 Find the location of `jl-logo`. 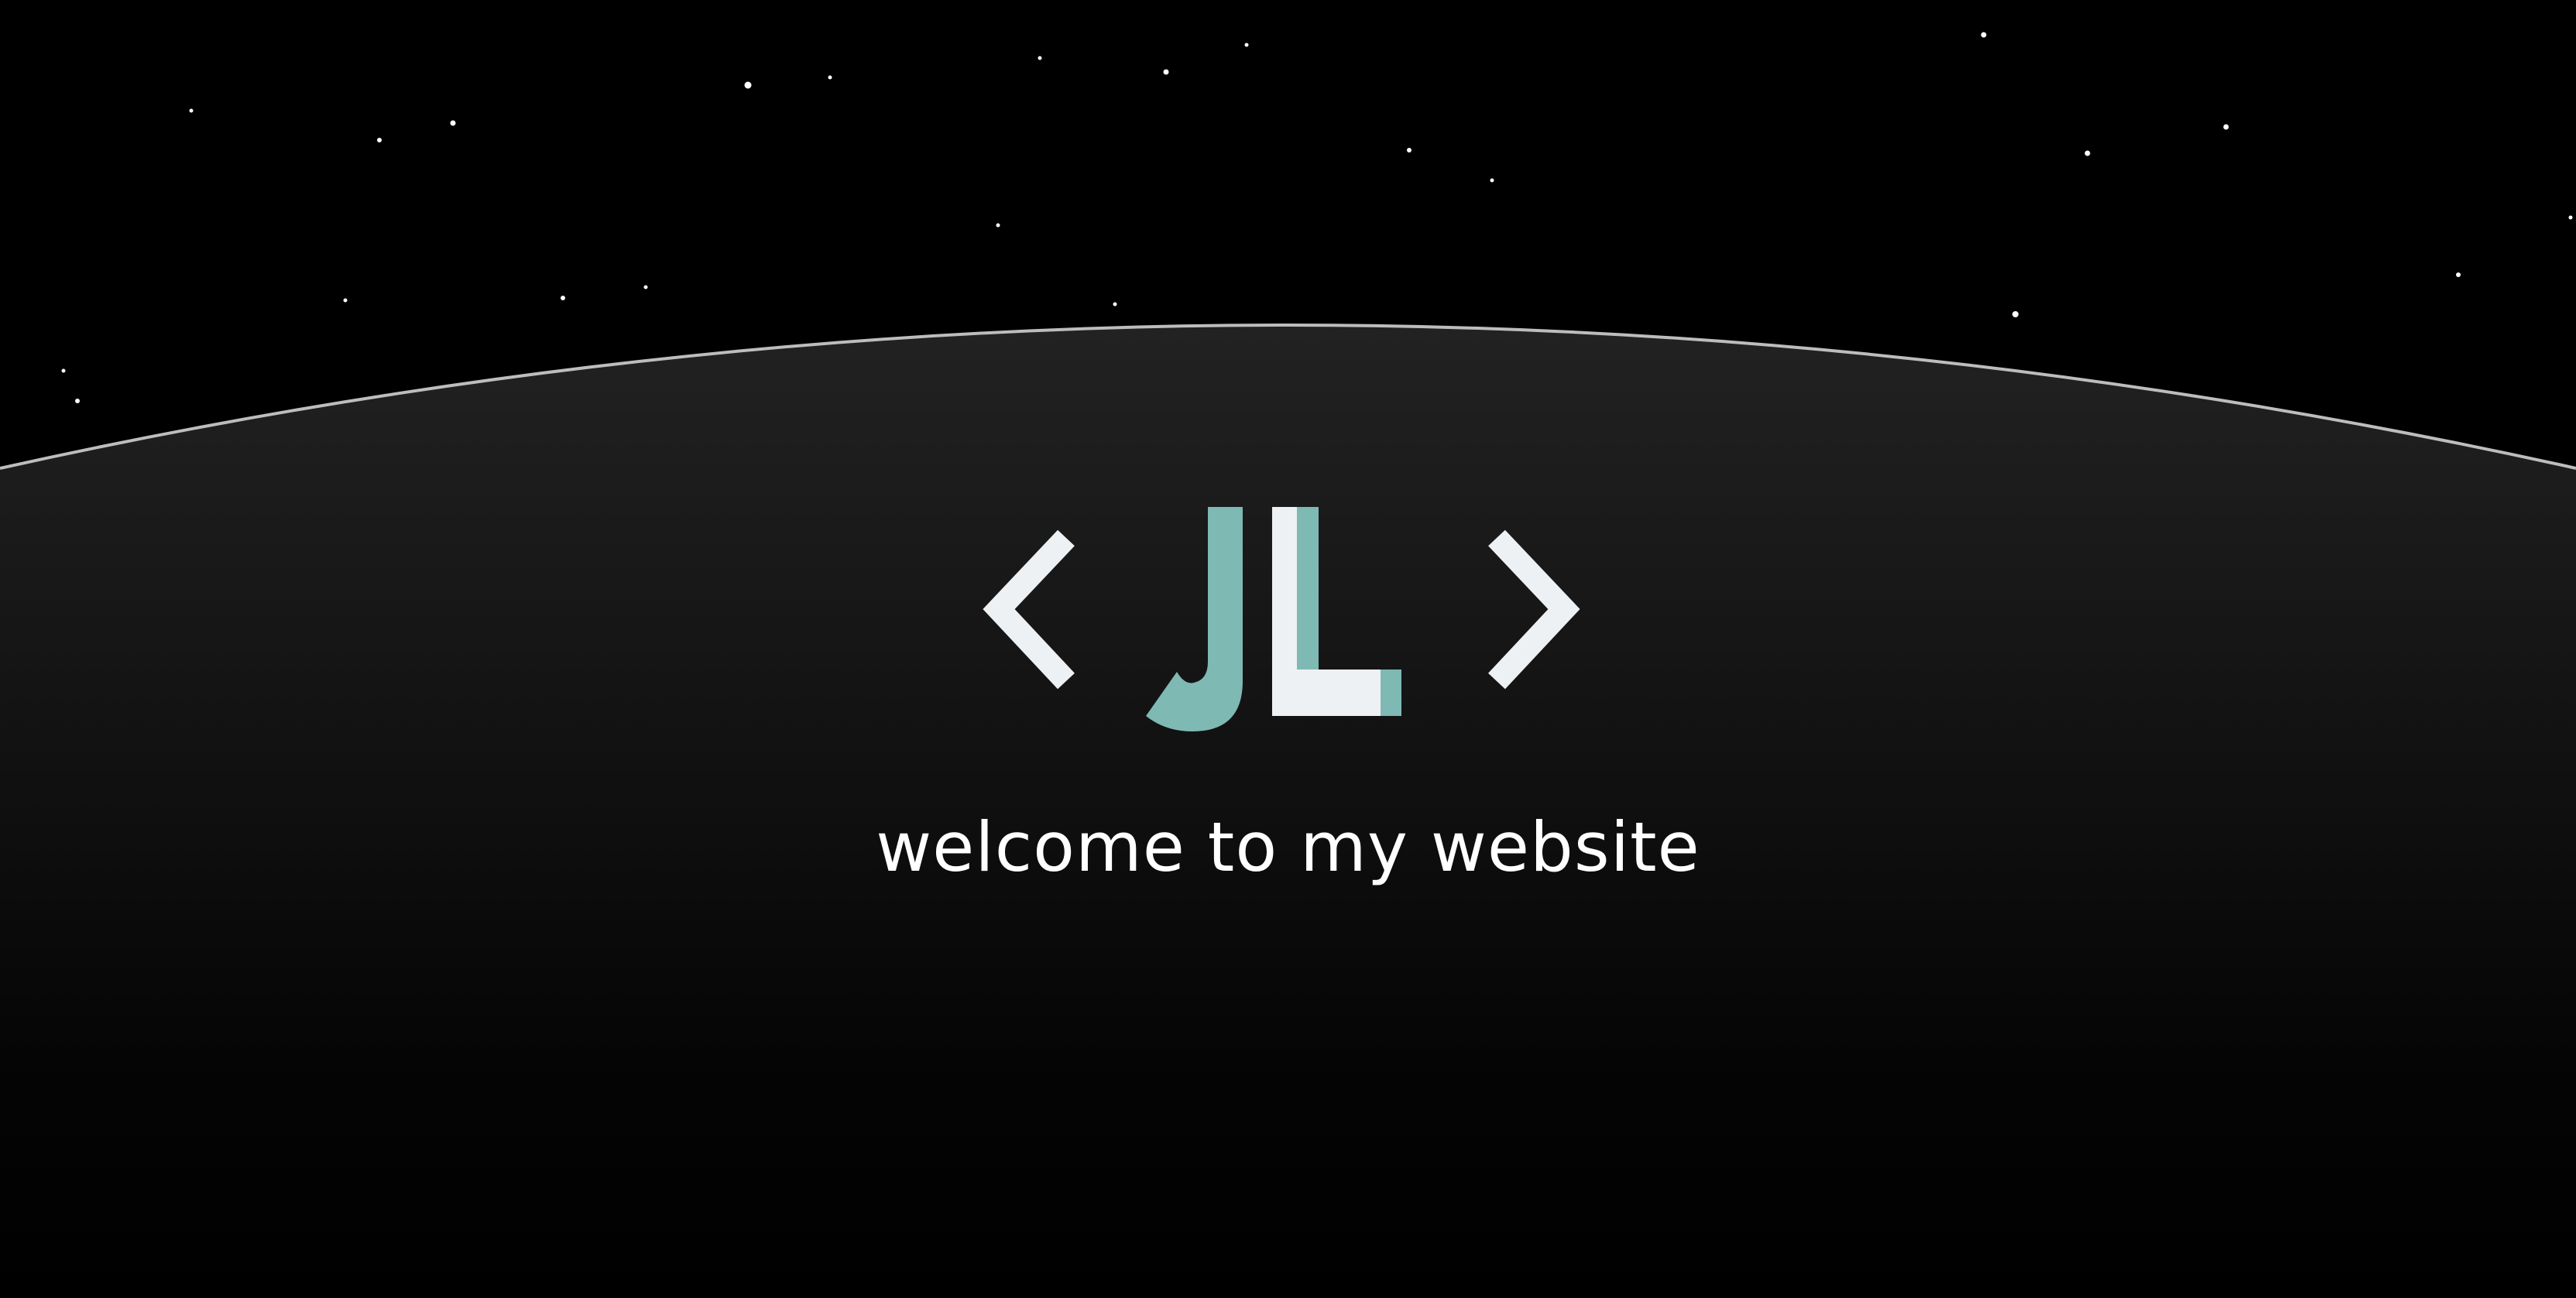

jl-logo is located at coordinates (1281, 619).